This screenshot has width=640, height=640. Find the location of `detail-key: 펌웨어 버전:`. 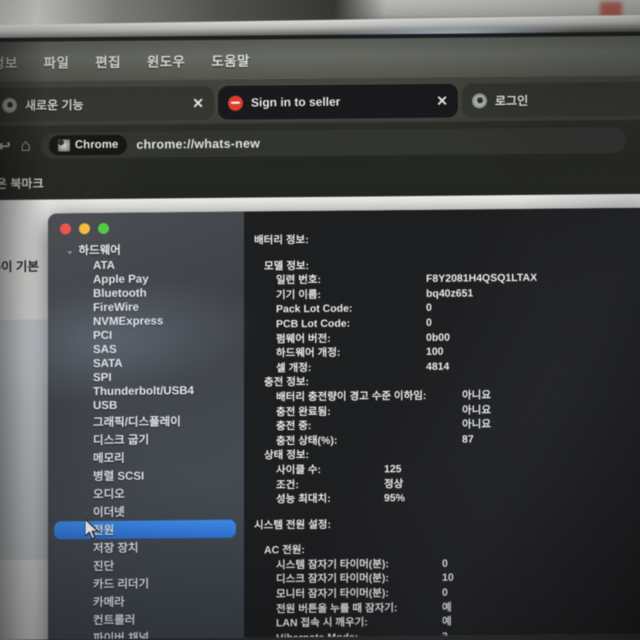

detail-key: 펌웨어 버전: is located at coordinates (303, 338).